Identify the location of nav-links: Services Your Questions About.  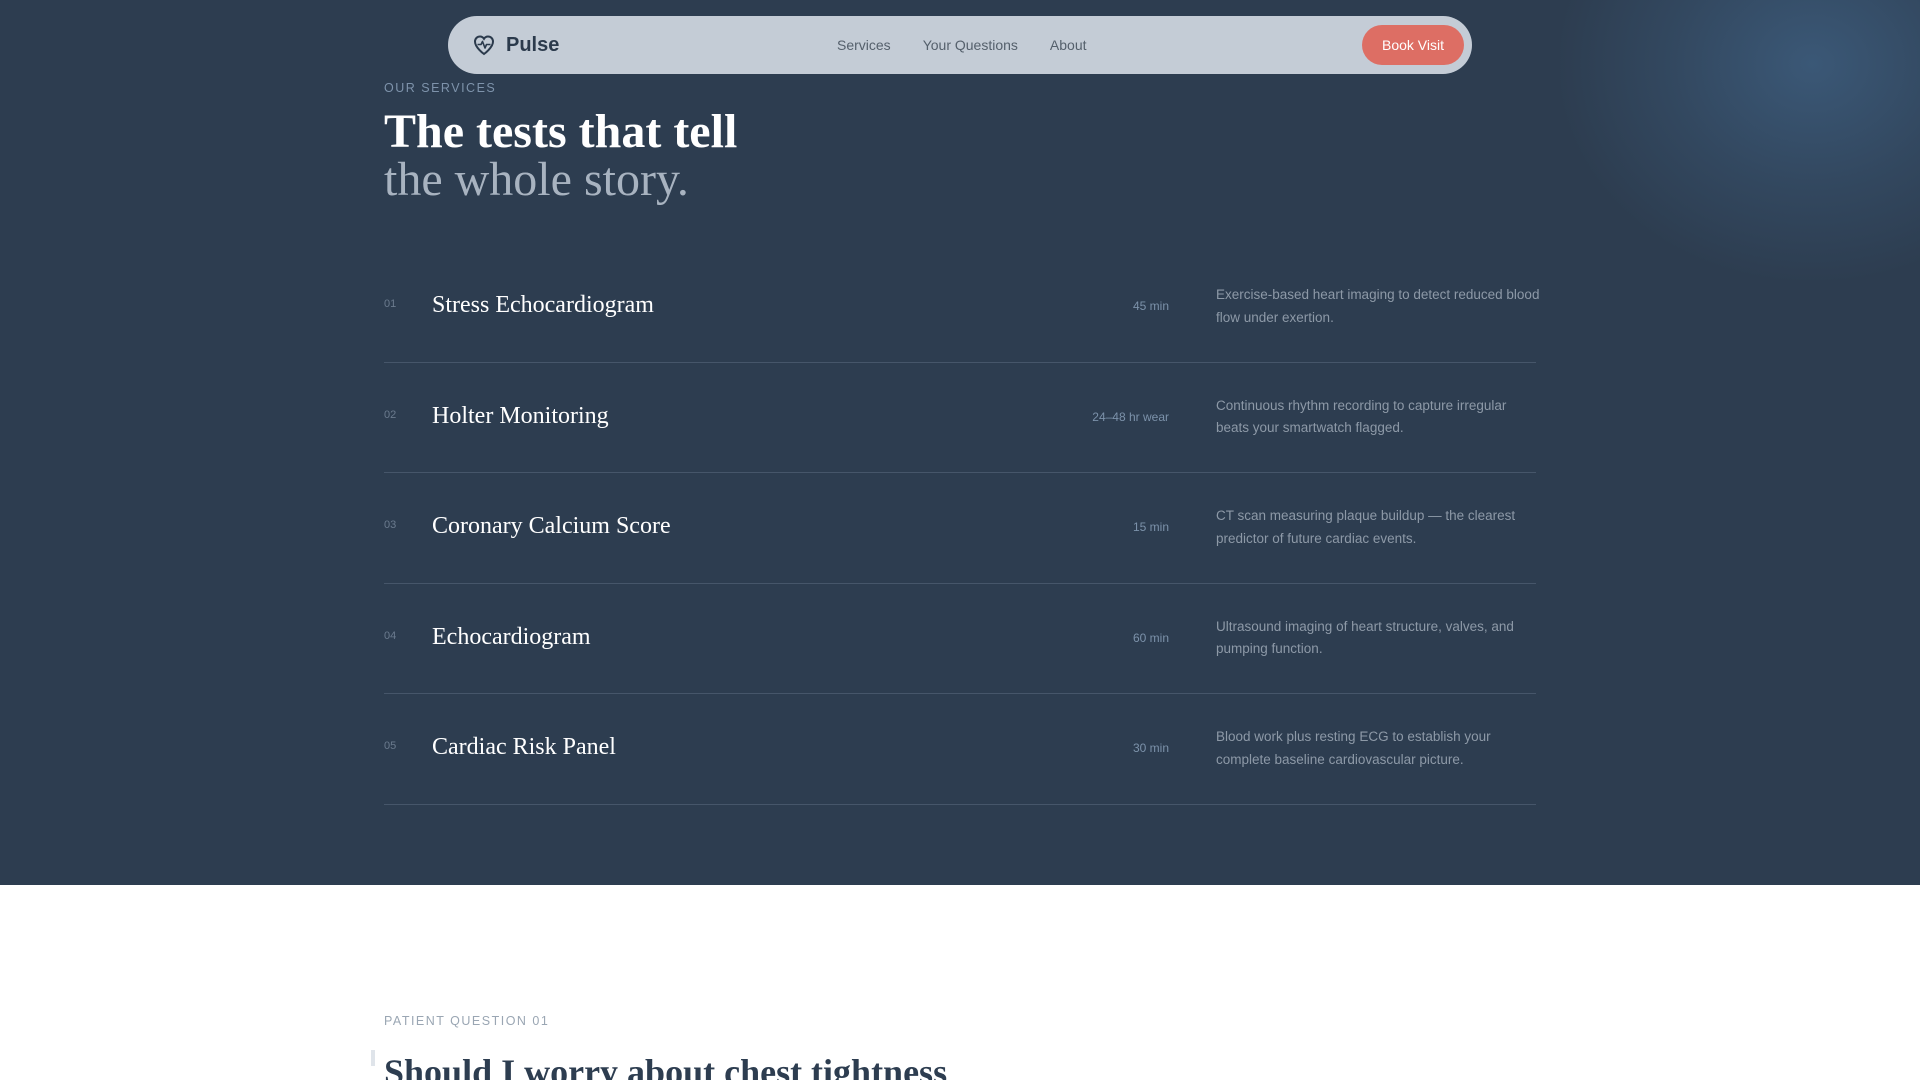
(962, 45).